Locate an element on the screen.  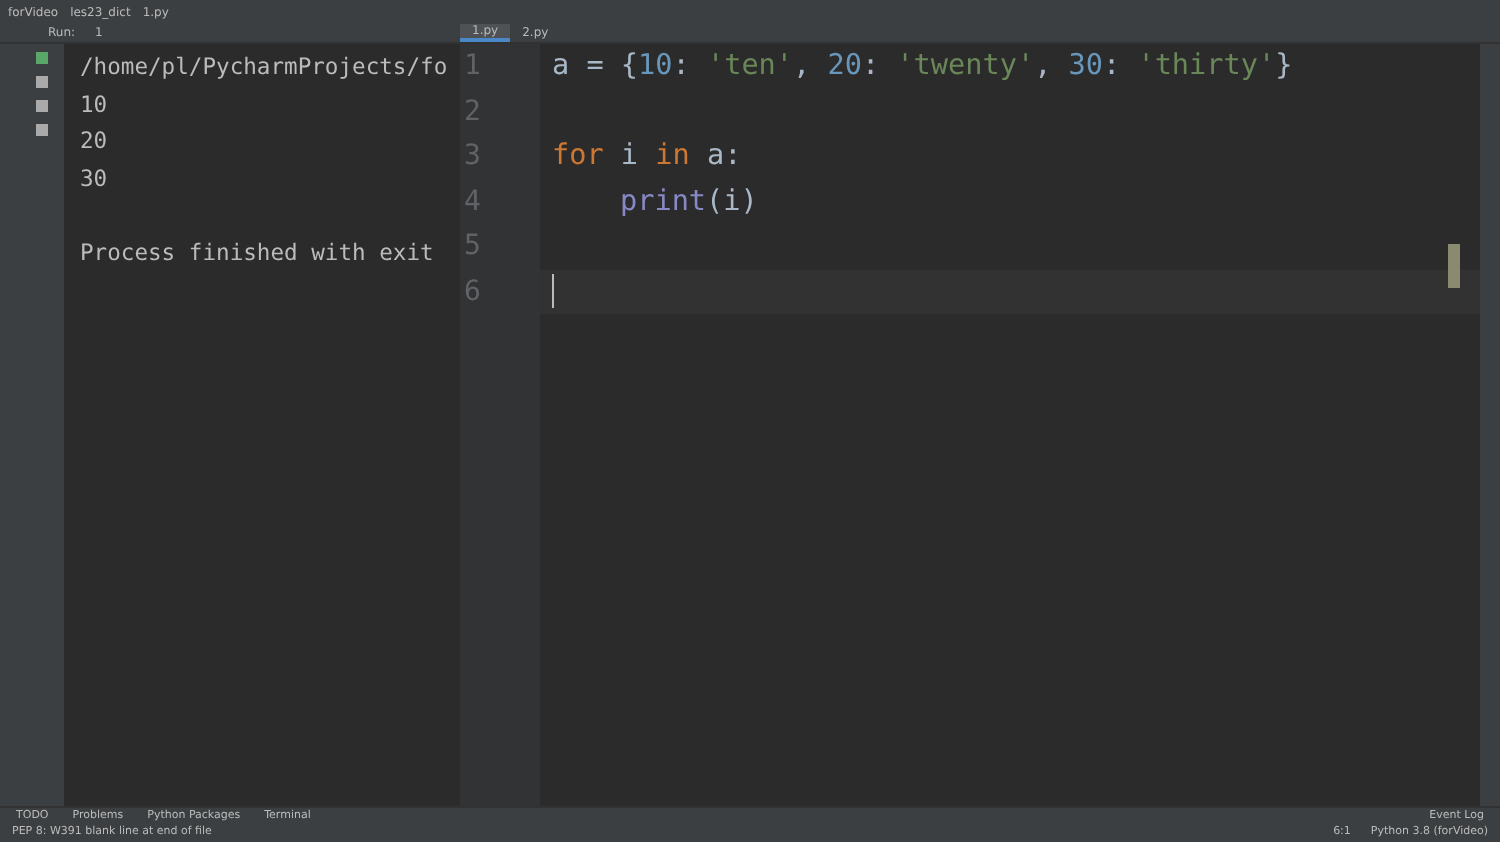
console-line: 10 is located at coordinates (94, 105).